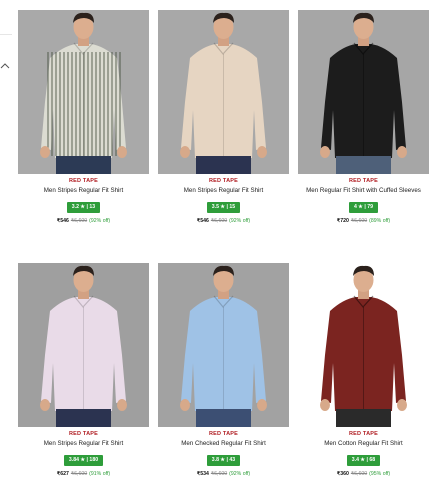 The image size is (436, 500). I want to click on rating-badge: 4 ★ | 79, so click(363, 207).